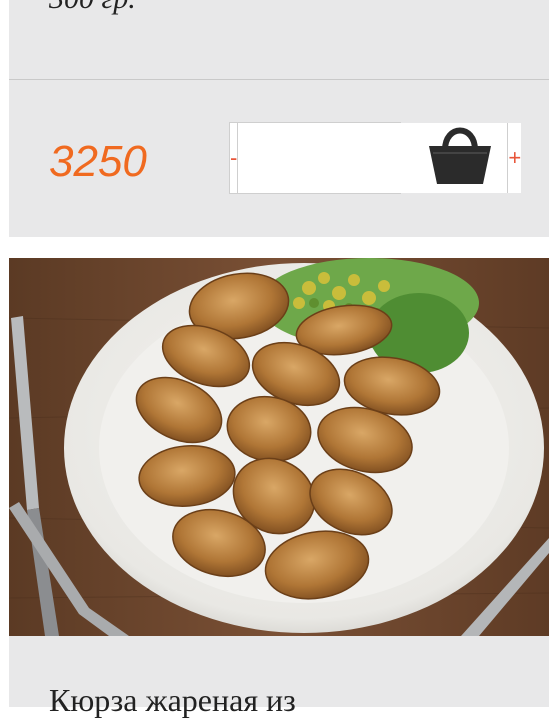  I want to click on shopping-basket-icon, so click(460, 155).